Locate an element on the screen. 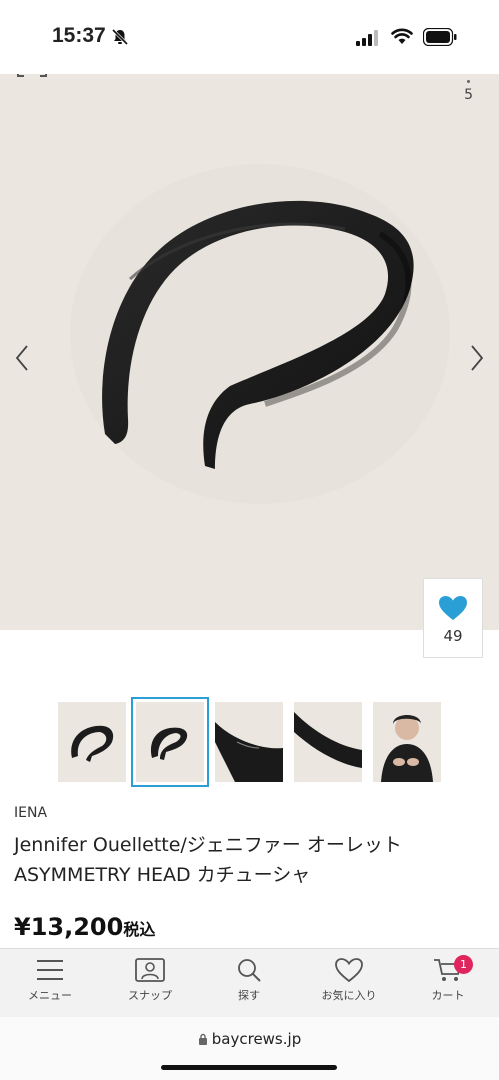 The width and height of the screenshot is (499, 1080). favorite-count: 49 is located at coordinates (453, 636).